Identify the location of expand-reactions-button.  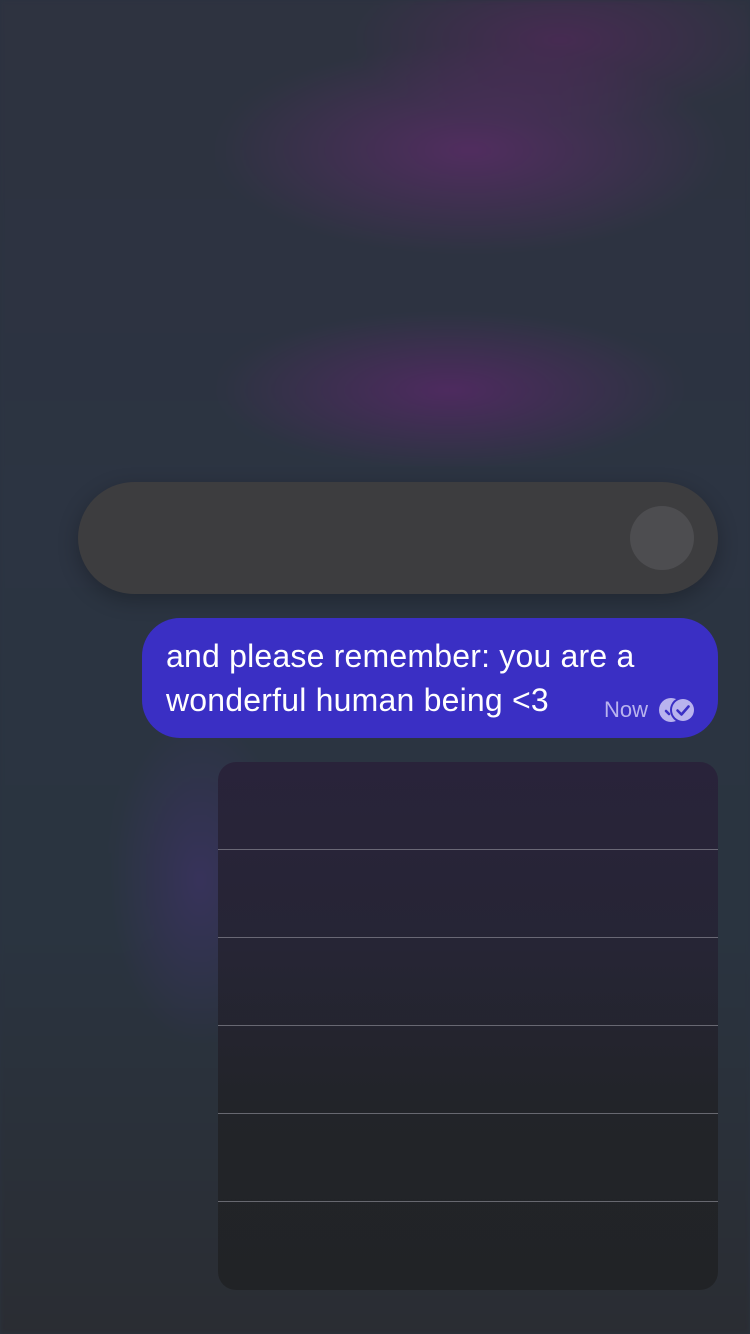
(662, 538).